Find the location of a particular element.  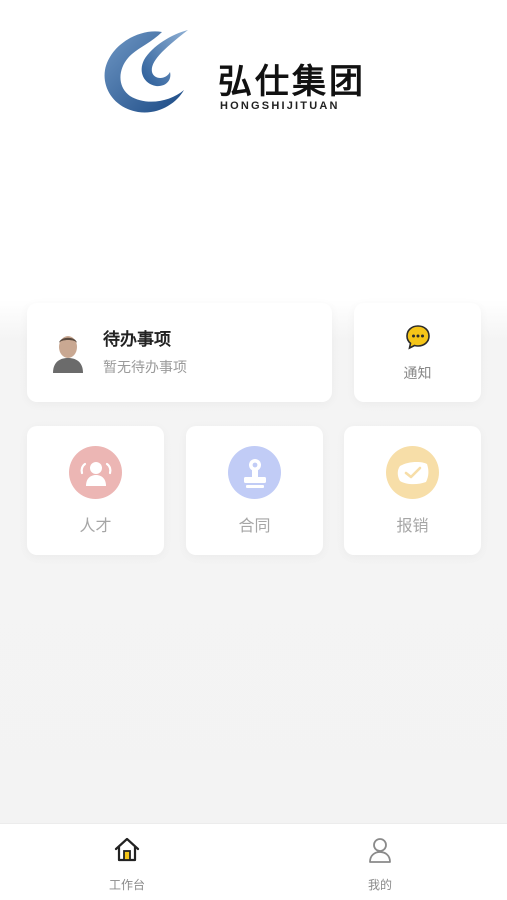

todo-subtitle: 暂无待办事项 is located at coordinates (145, 368).